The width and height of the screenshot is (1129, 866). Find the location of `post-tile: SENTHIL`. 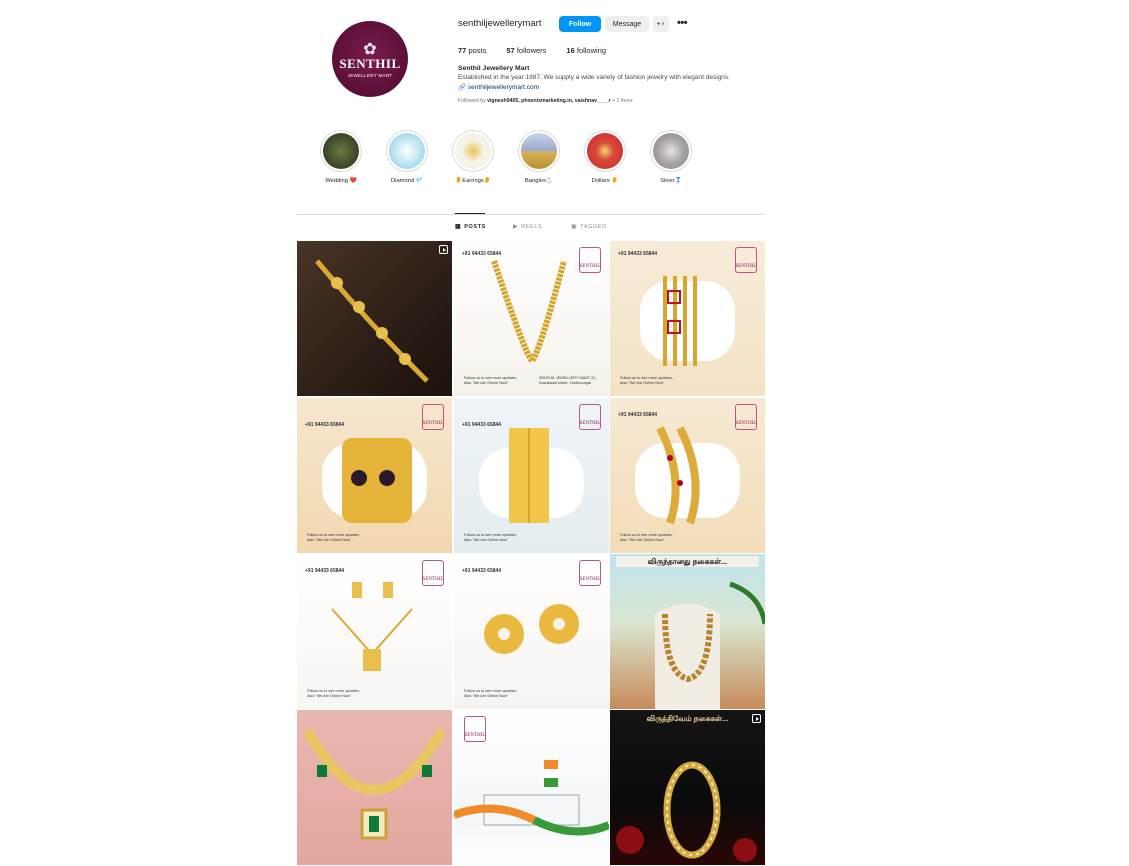

post-tile: SENTHIL is located at coordinates (531, 787).